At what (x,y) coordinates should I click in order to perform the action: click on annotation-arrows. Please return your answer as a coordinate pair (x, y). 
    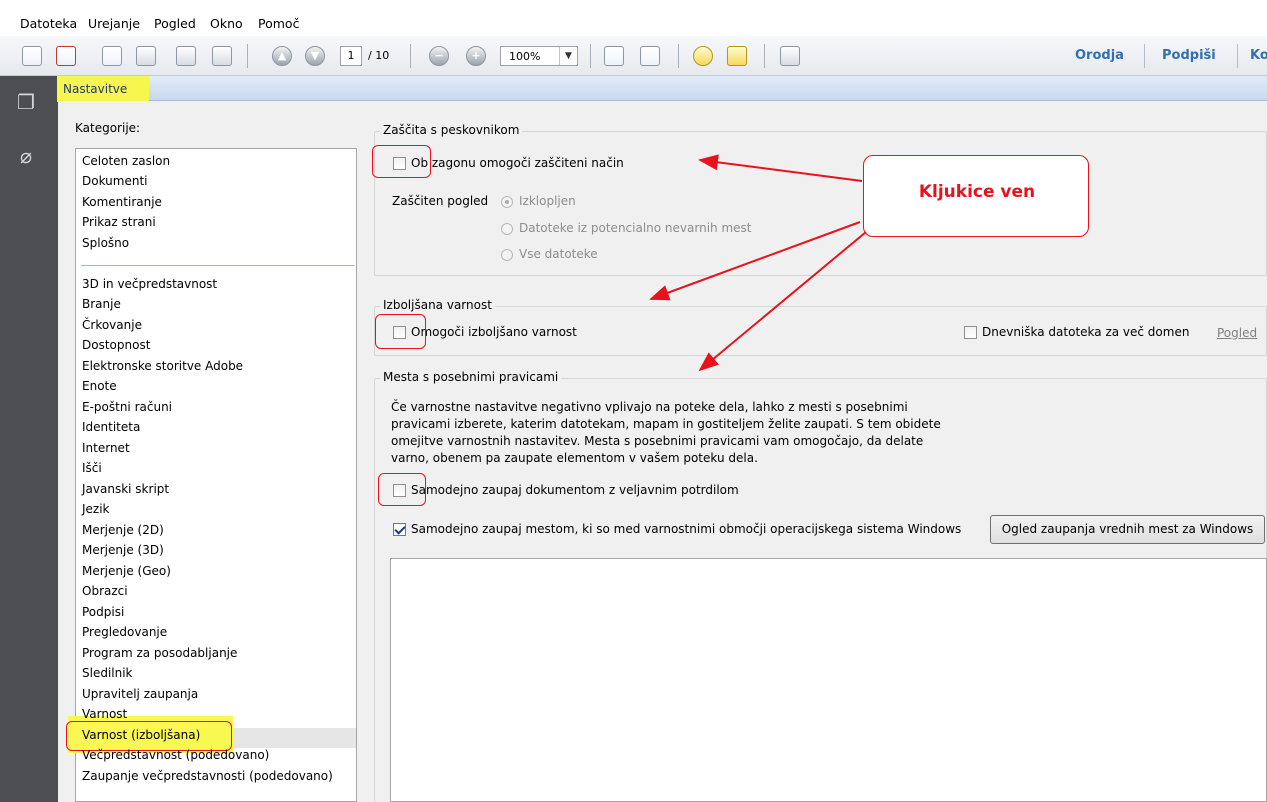
    Looking at the image, I should click on (758, 263).